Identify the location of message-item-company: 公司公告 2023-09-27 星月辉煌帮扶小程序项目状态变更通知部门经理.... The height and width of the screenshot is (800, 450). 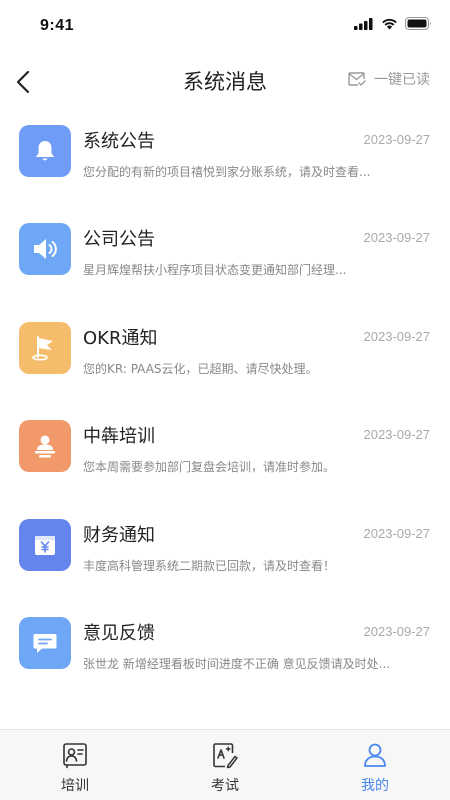
(225, 259).